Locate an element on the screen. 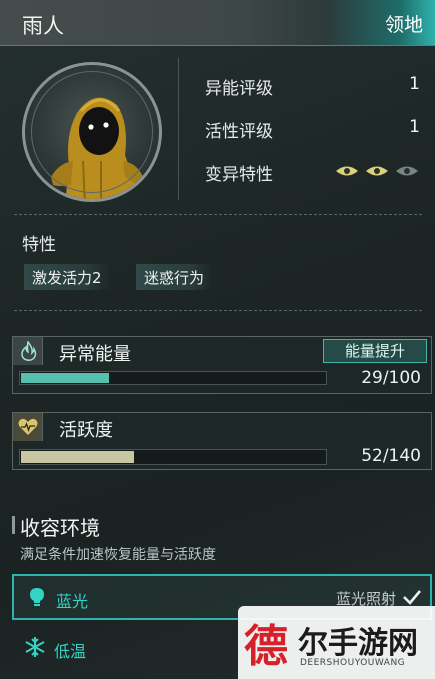  stat-activity-rating: 活性评级 1 is located at coordinates (312, 129).